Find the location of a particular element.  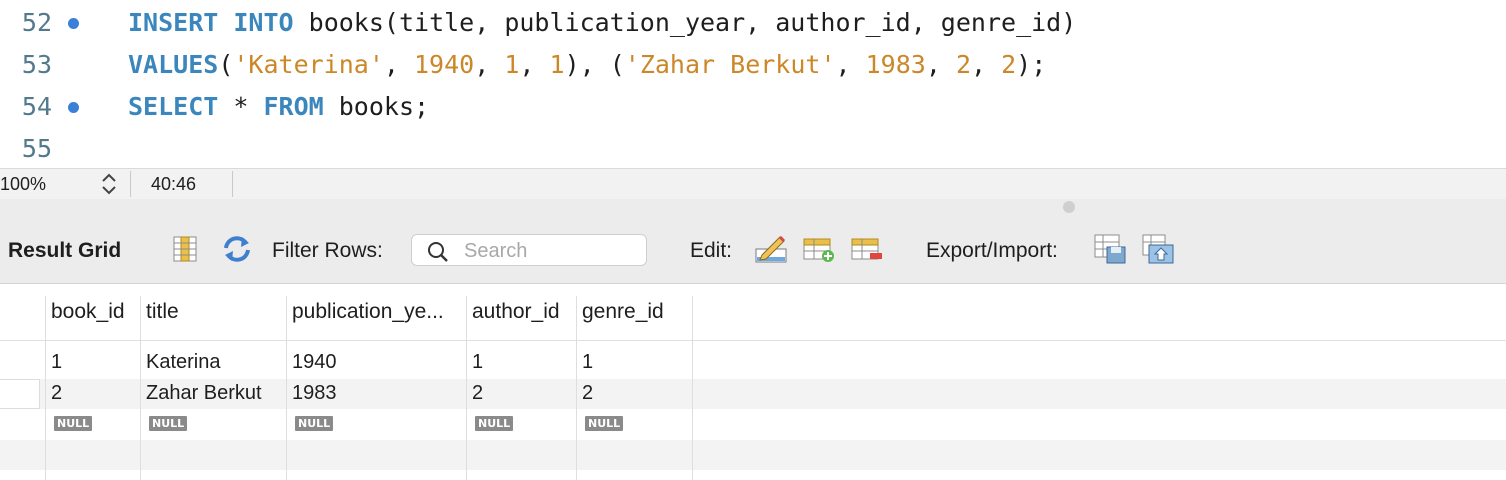

cell-author-id: 1 is located at coordinates (477, 362).